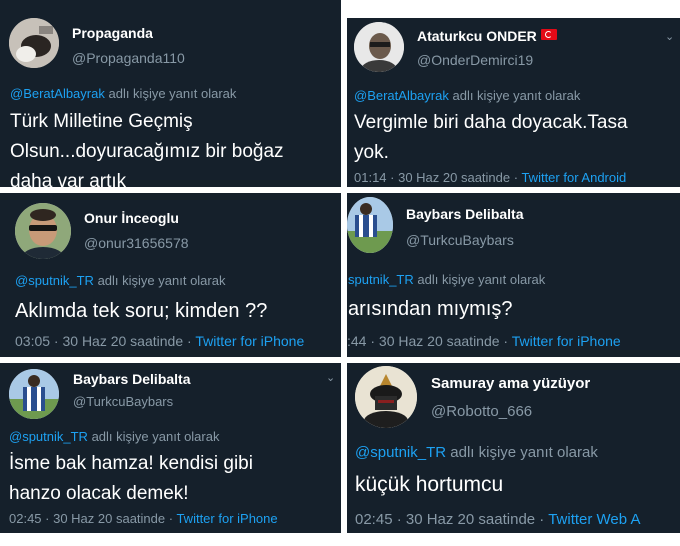  I want to click on turkey-flag-icon, so click(548, 34).